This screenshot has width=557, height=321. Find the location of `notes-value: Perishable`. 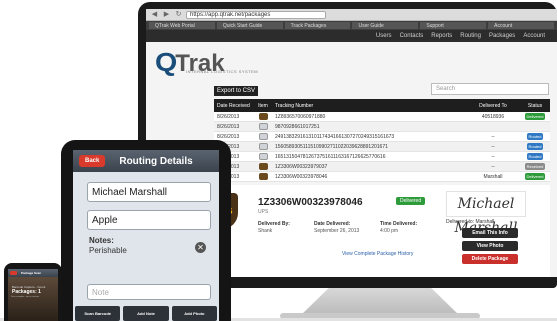

notes-value: Perishable is located at coordinates (108, 250).